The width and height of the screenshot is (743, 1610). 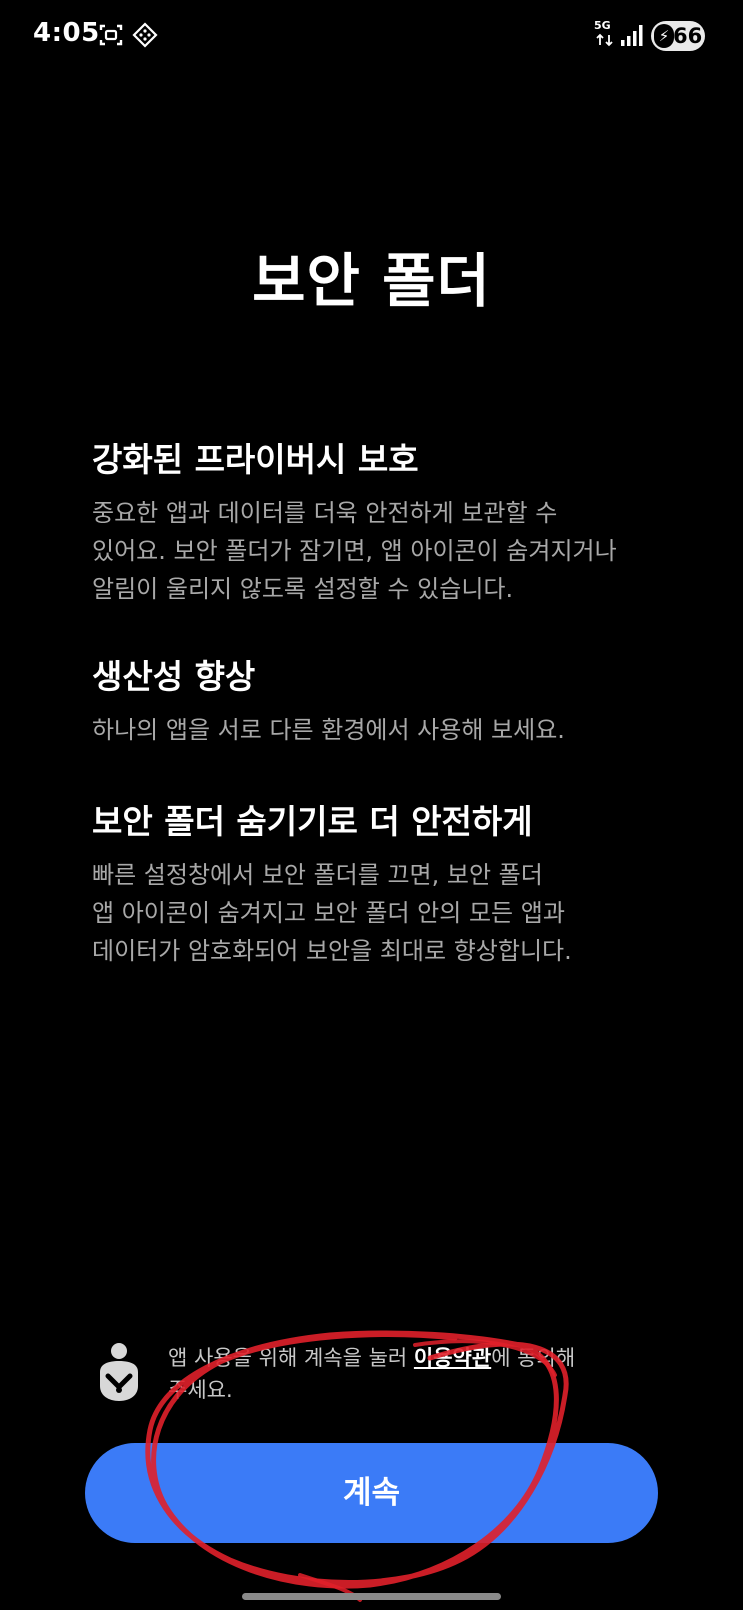 I want to click on terms-of-use-link: 이용약관, so click(x=452, y=1358).